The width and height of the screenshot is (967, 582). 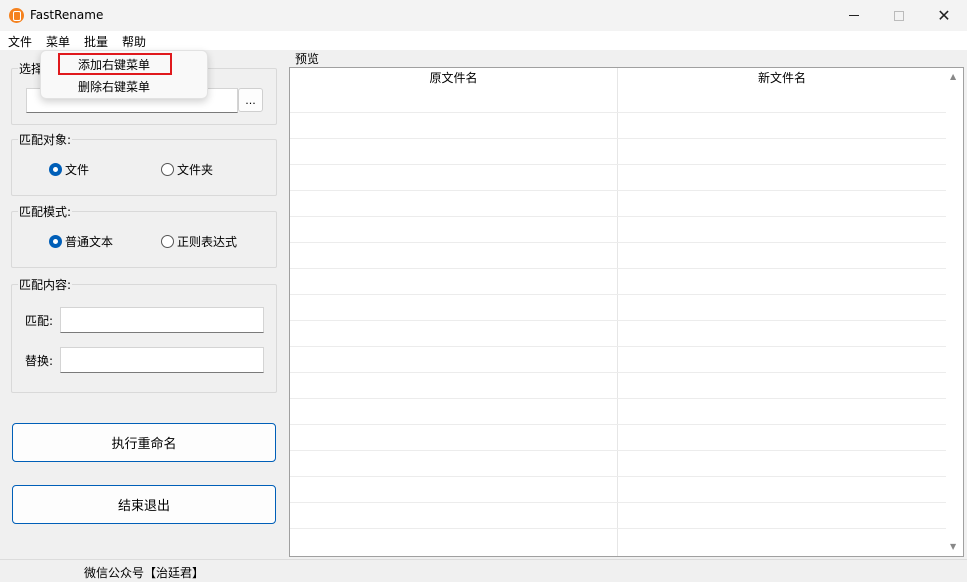 I want to click on radio-file: 文件, so click(x=69, y=169).